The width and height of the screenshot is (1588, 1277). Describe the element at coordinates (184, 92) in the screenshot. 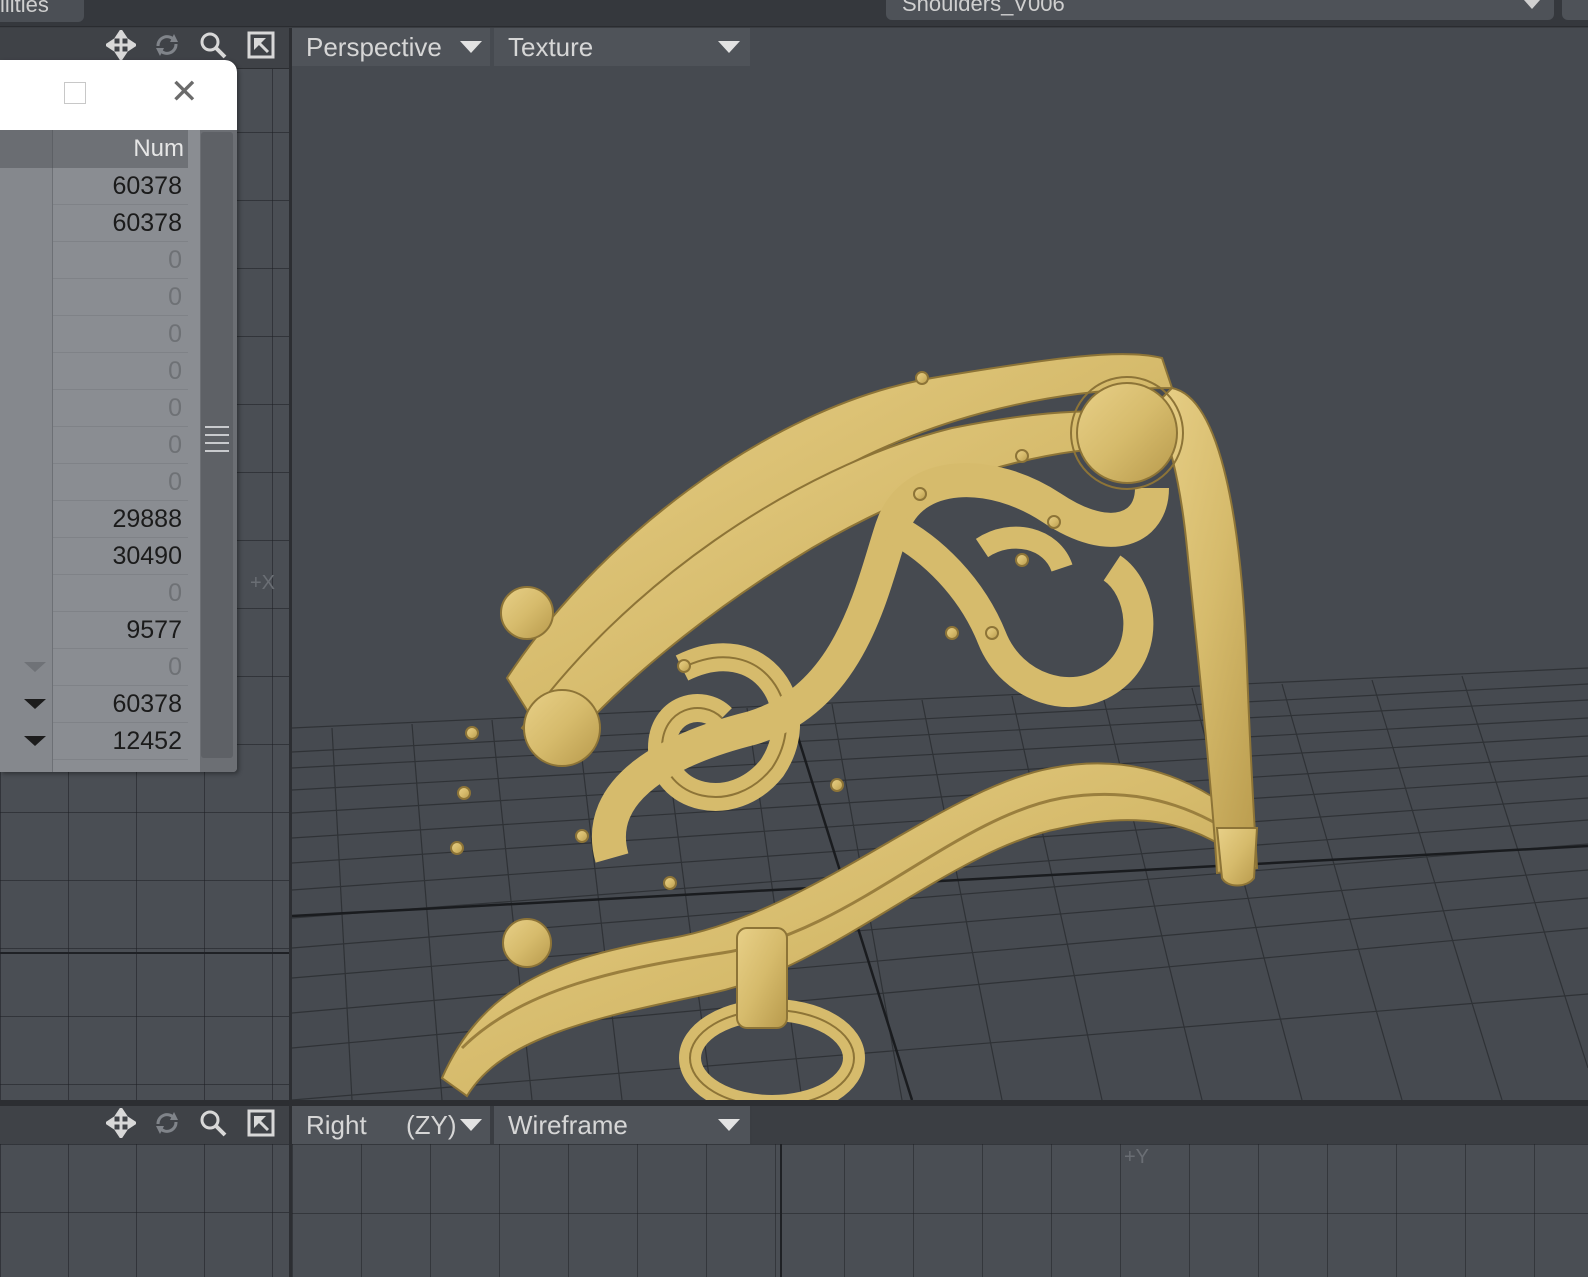

I see `close-icon: ✕` at that location.